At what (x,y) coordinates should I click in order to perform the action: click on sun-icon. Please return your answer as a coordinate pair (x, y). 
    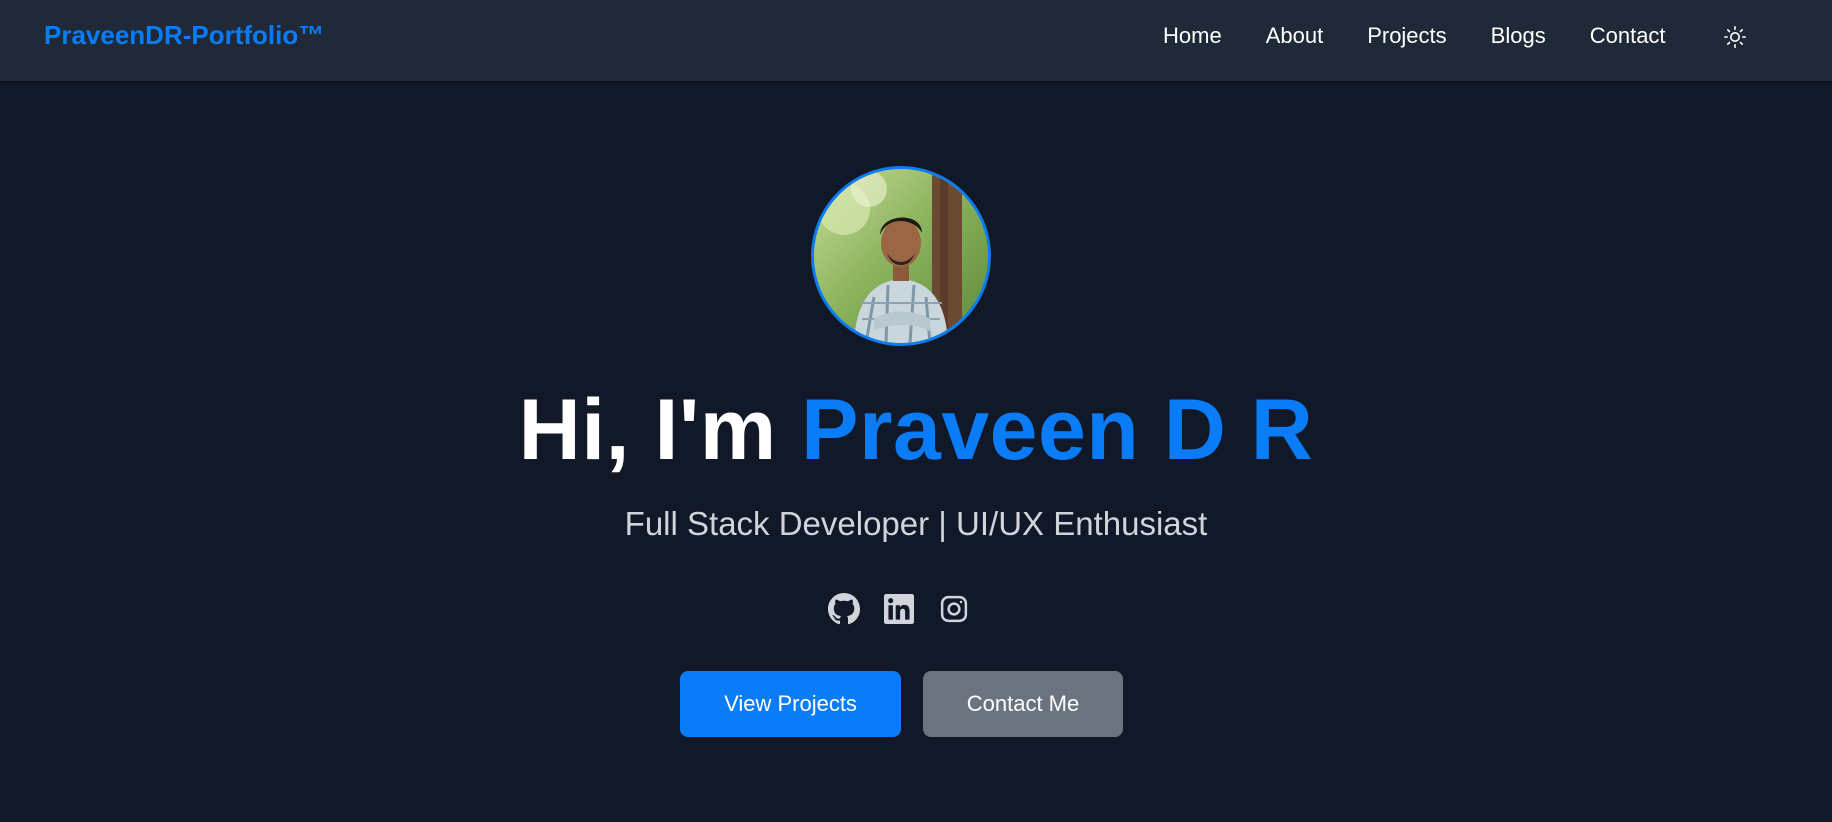
    Looking at the image, I should click on (1735, 37).